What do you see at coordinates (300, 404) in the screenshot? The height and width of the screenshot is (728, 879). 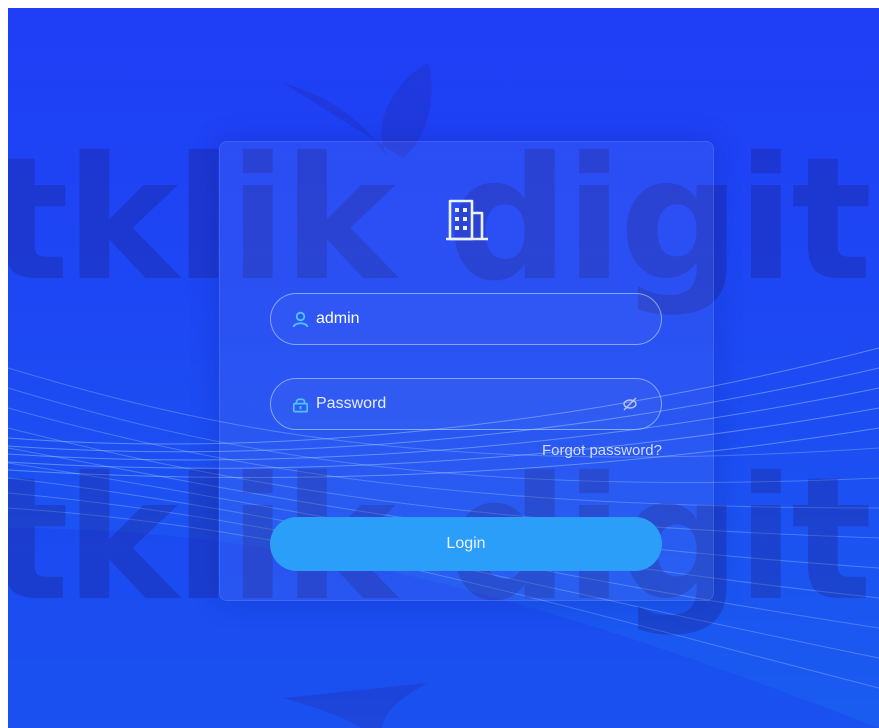 I see `lock-icon` at bounding box center [300, 404].